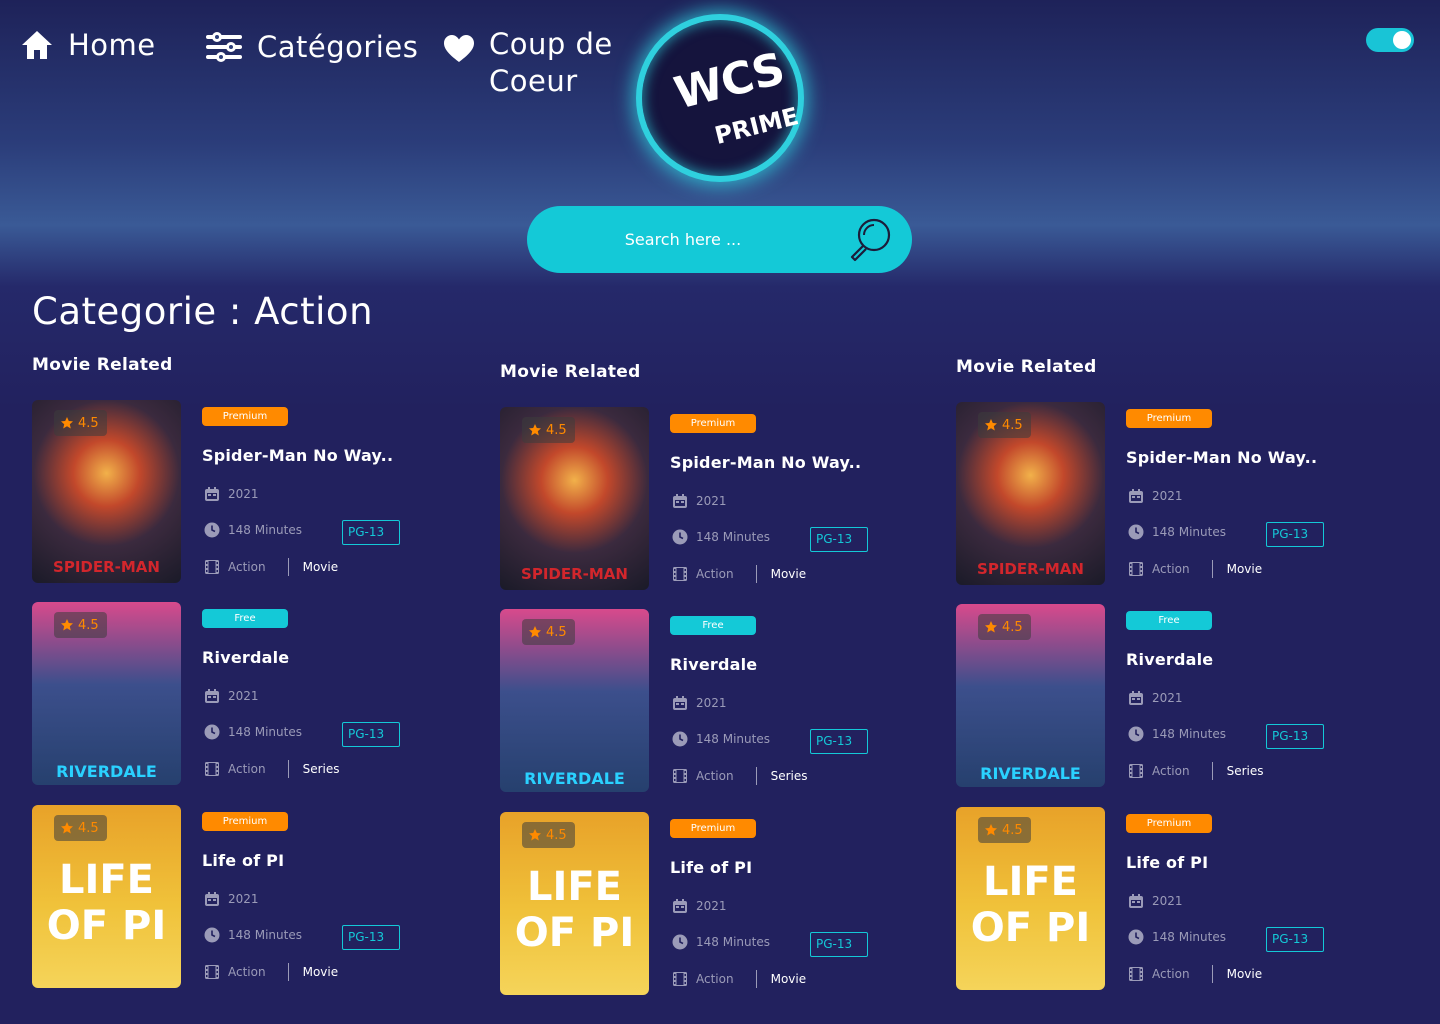 This screenshot has height=1024, width=1440. I want to click on logo-text-secondary: PRIME, so click(756, 126).